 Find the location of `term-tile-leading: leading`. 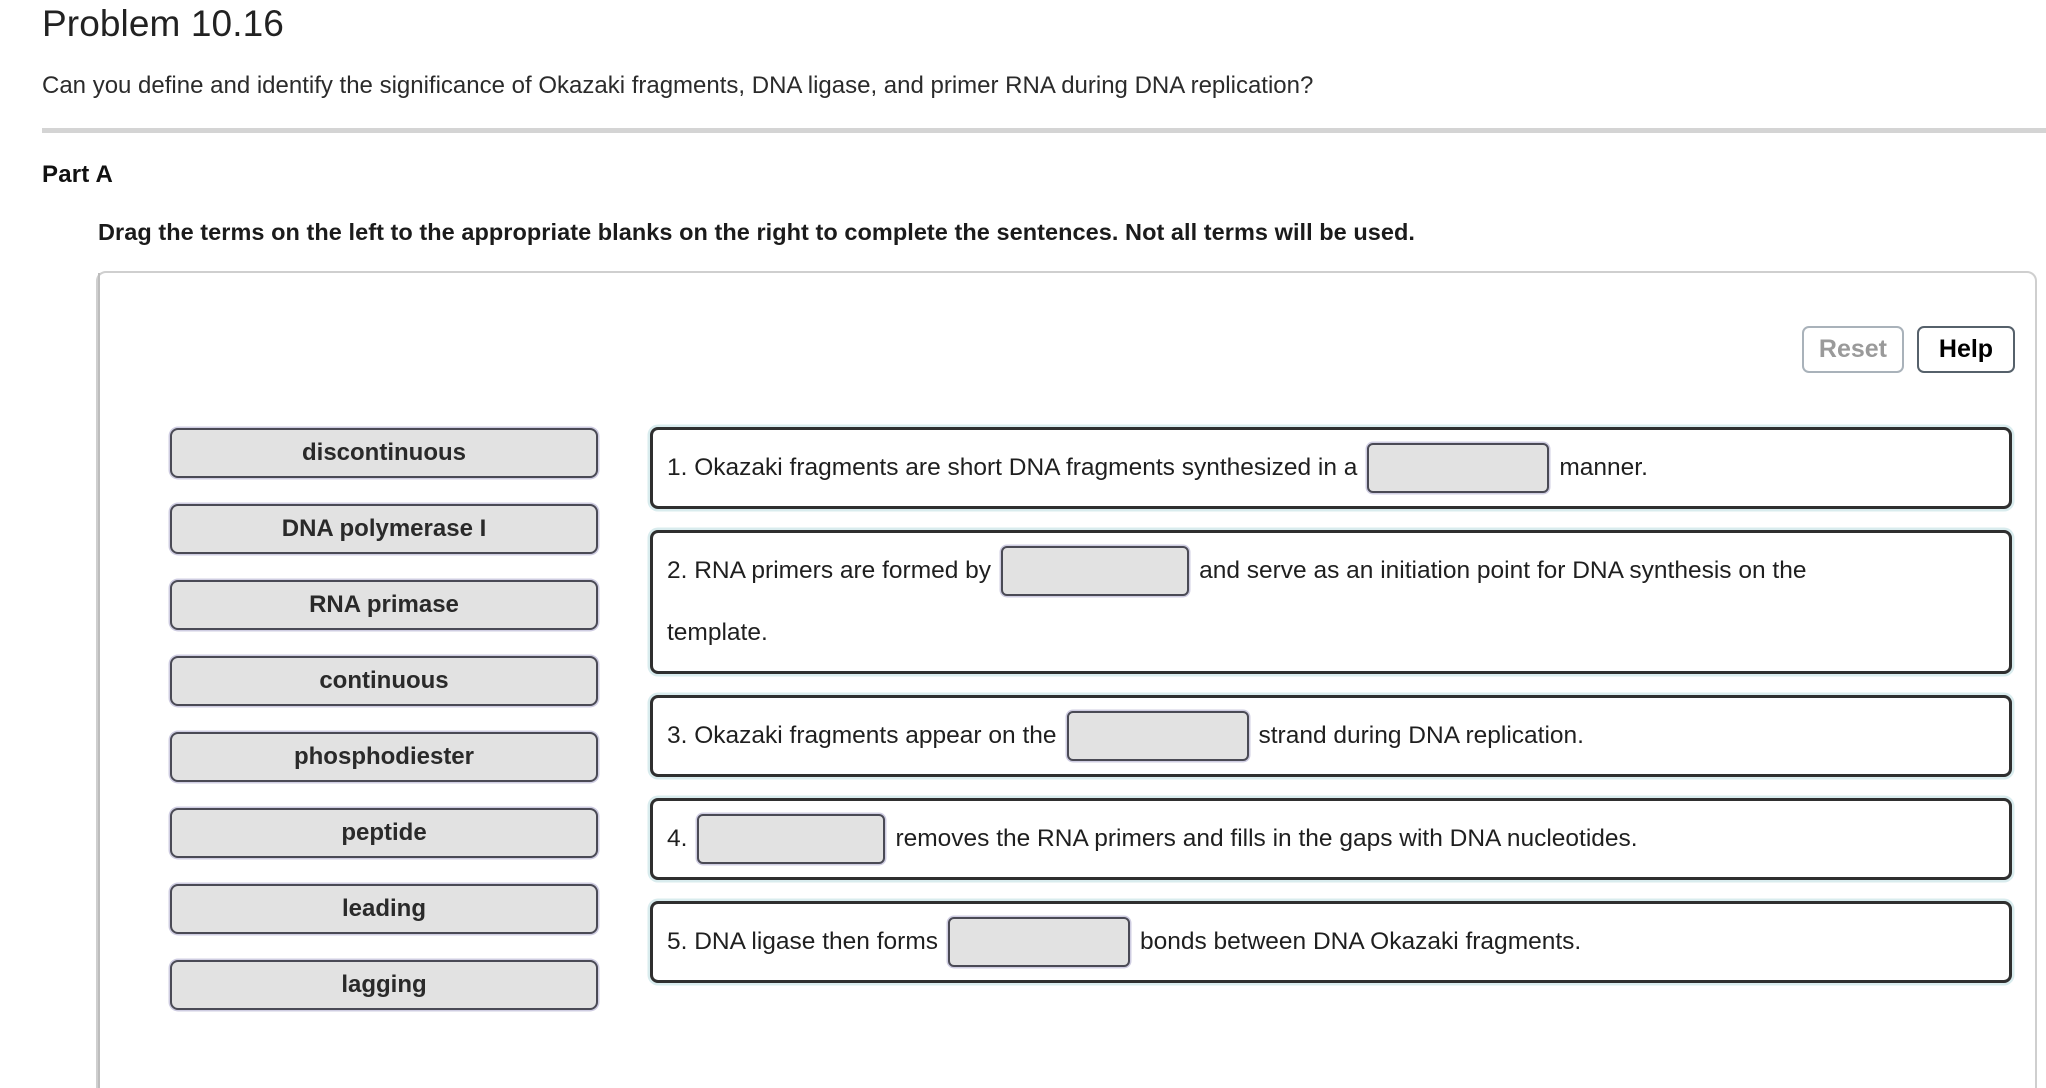

term-tile-leading: leading is located at coordinates (384, 909).